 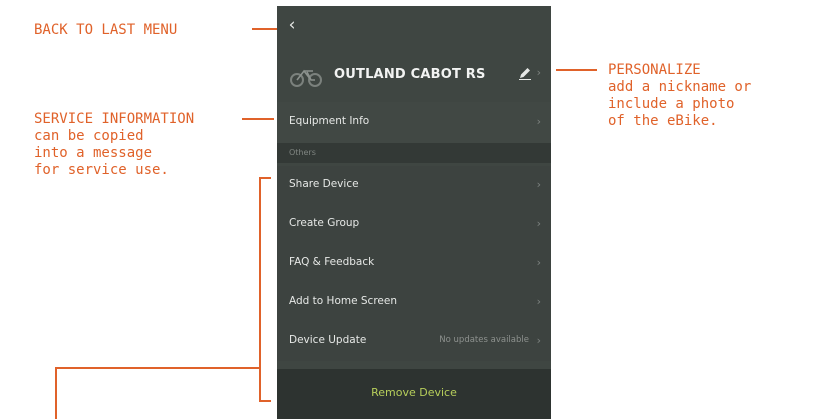 I want to click on annotation-personalize-connector, so click(x=576, y=70).